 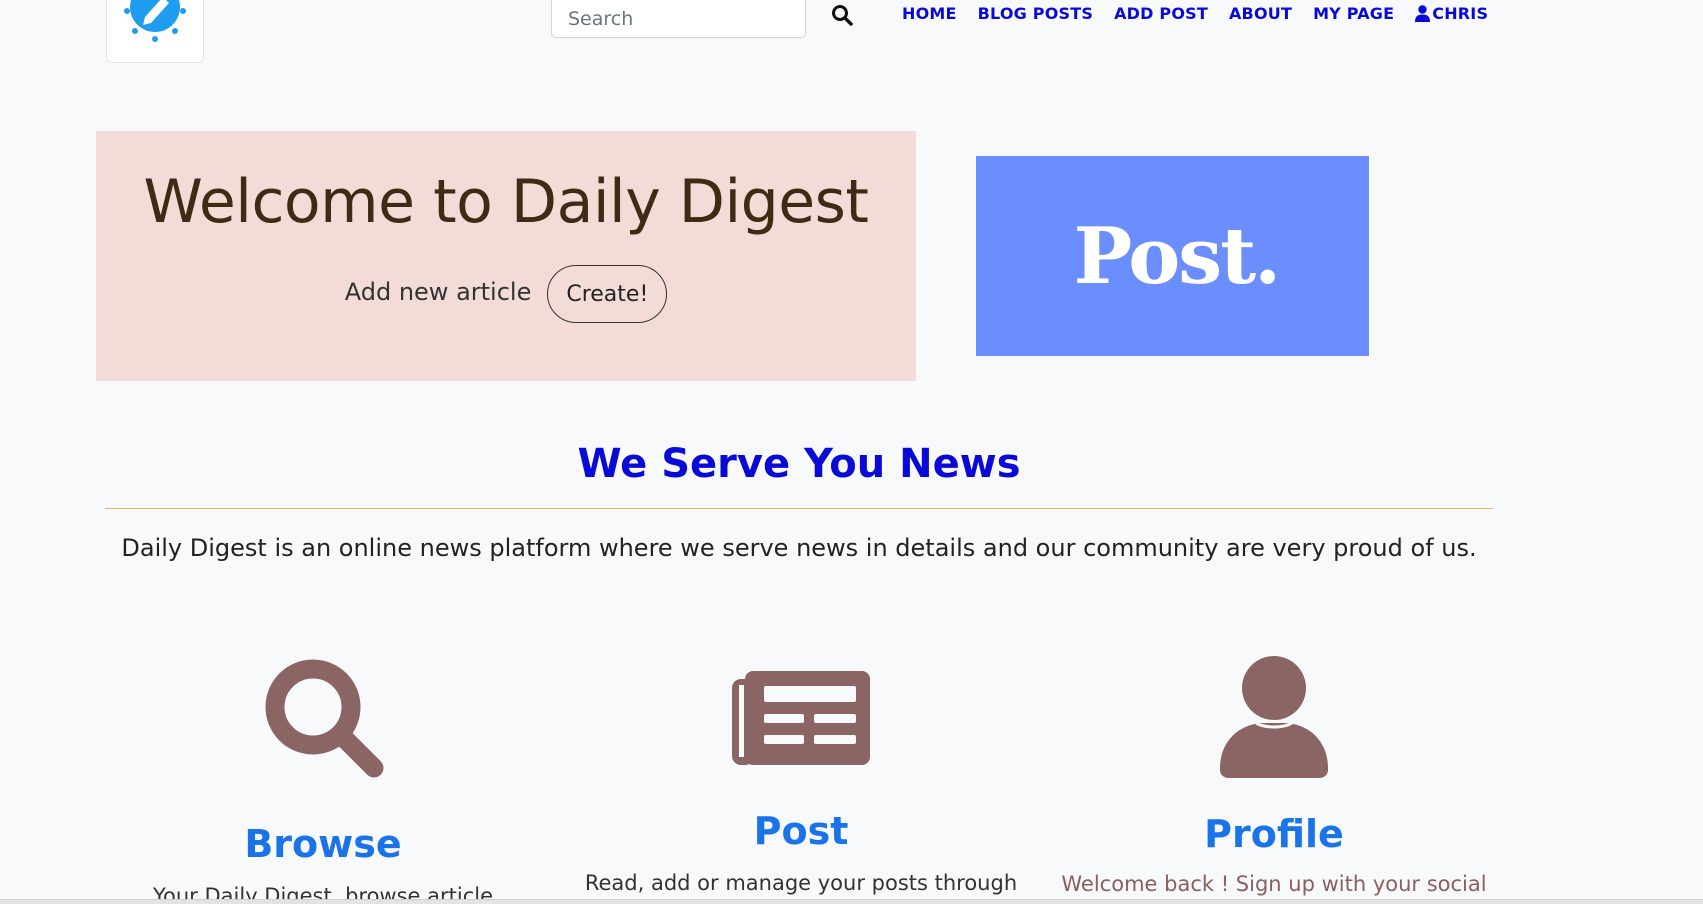 What do you see at coordinates (324, 718) in the screenshot?
I see `magnifier-icon` at bounding box center [324, 718].